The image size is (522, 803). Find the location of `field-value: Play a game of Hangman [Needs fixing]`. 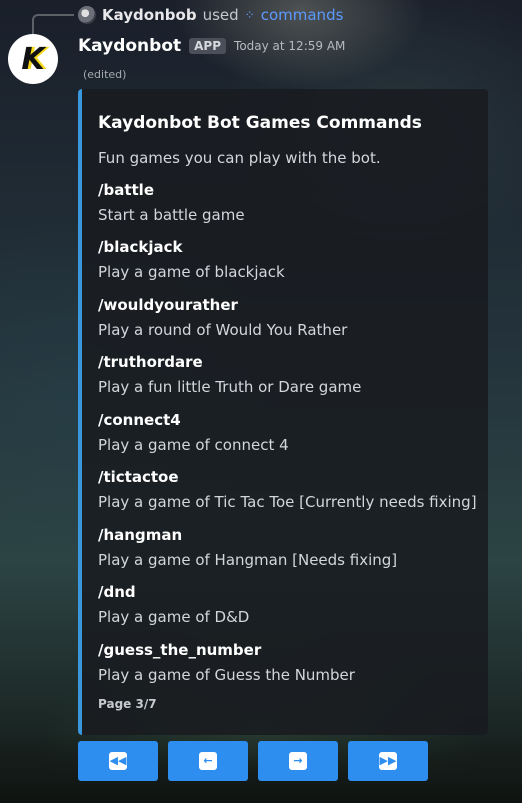

field-value: Play a game of Hangman [Needs fixing] is located at coordinates (248, 560).